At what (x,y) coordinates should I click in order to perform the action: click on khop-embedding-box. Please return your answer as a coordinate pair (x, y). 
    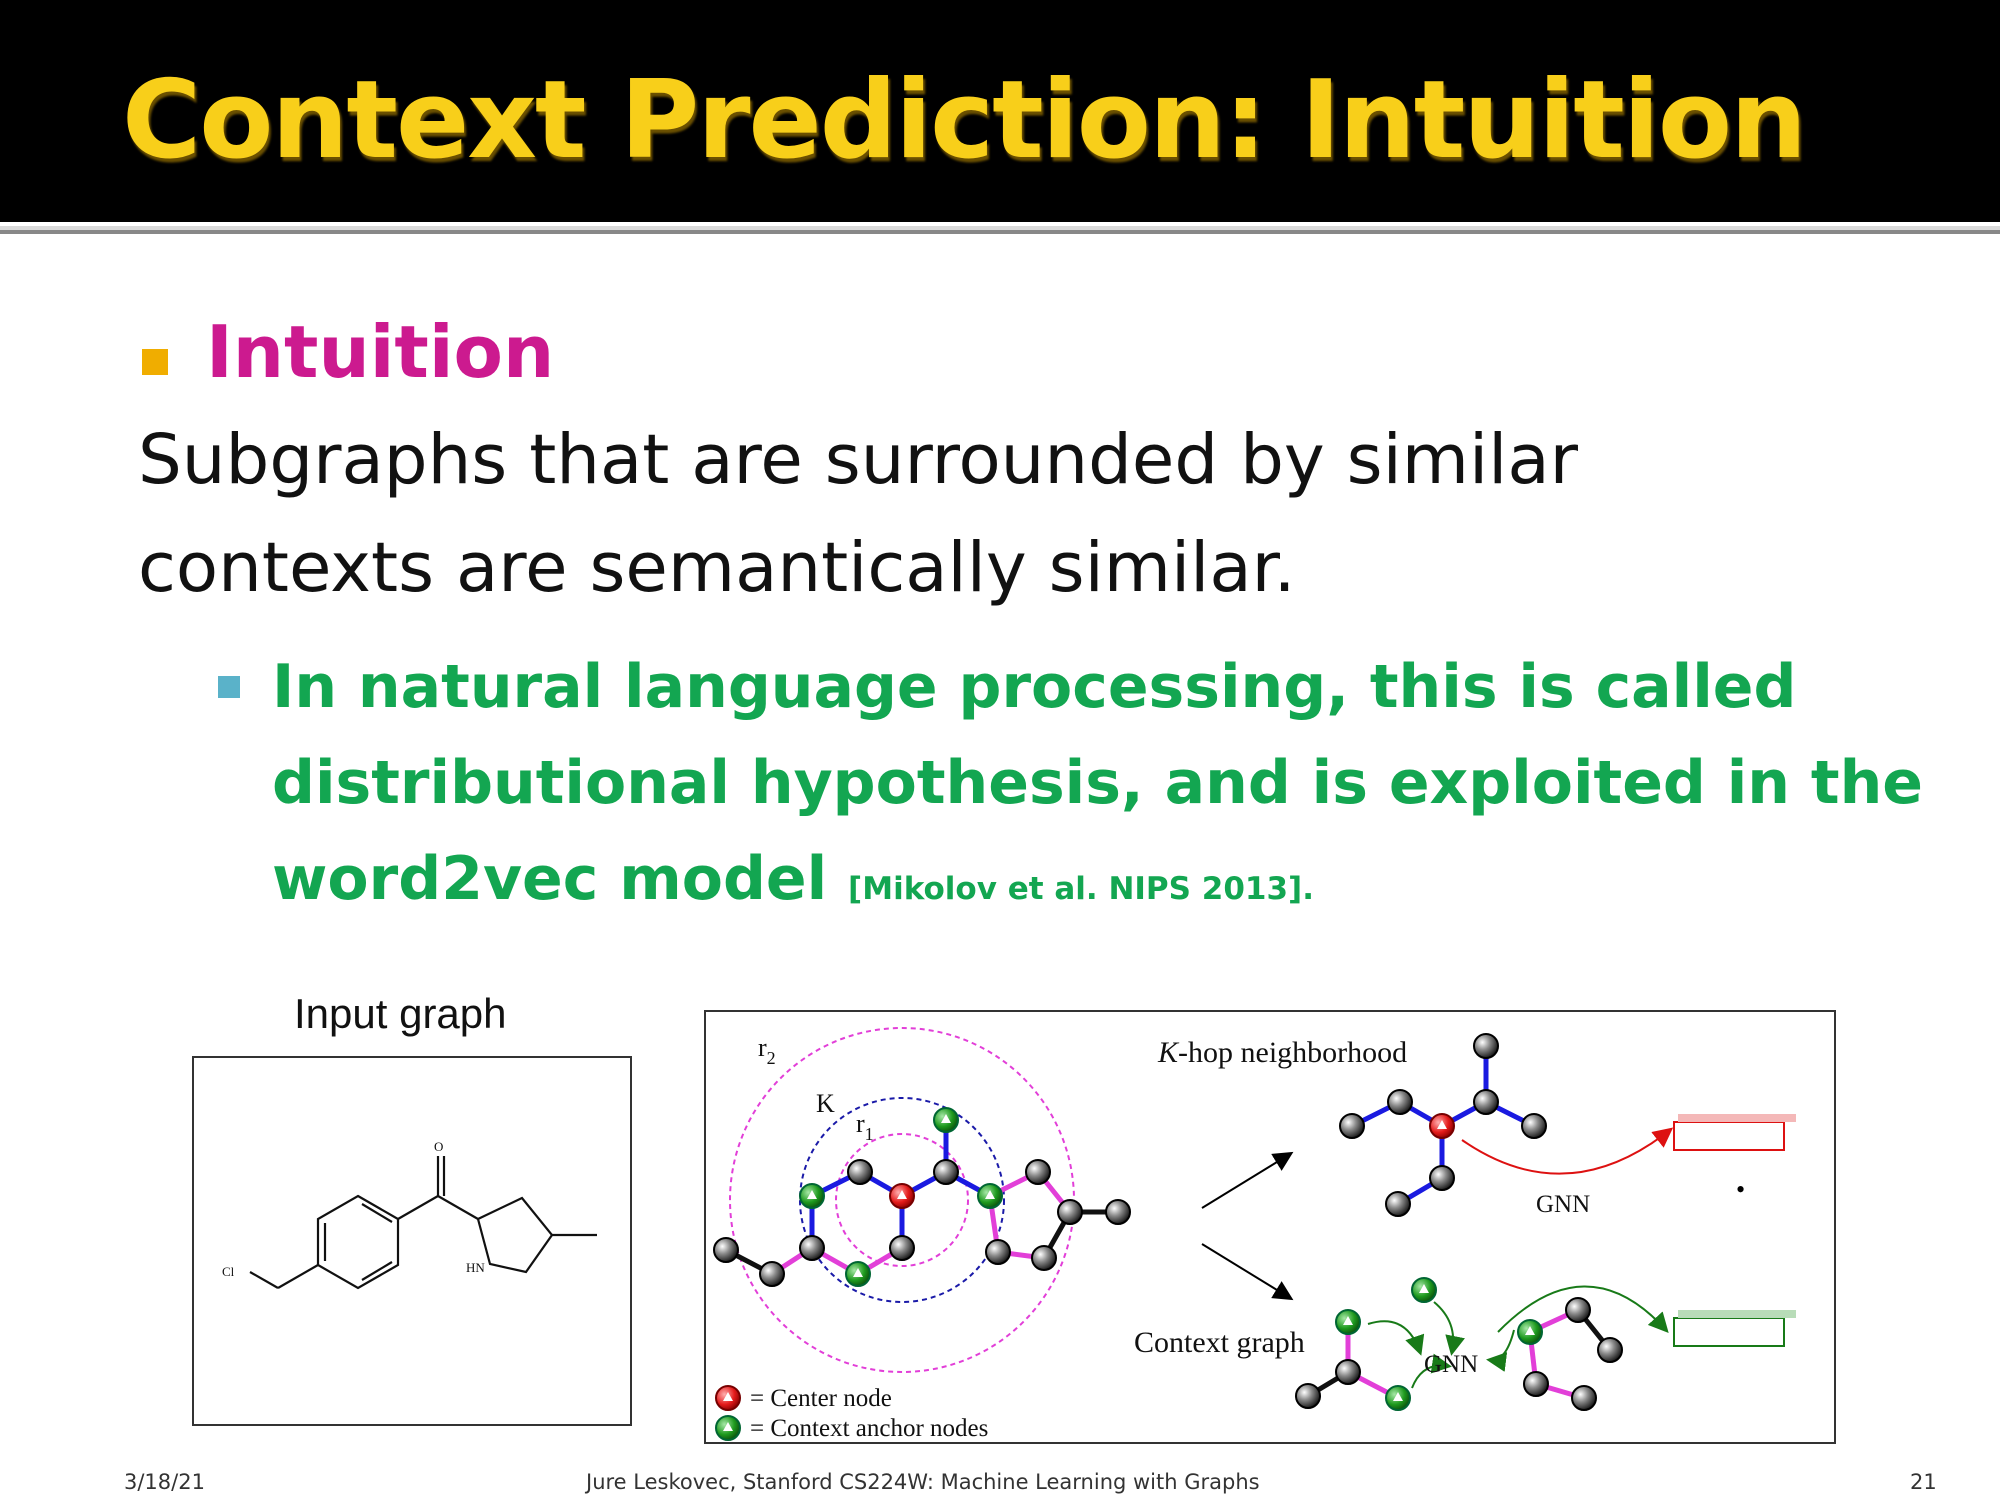
    Looking at the image, I should click on (1729, 1136).